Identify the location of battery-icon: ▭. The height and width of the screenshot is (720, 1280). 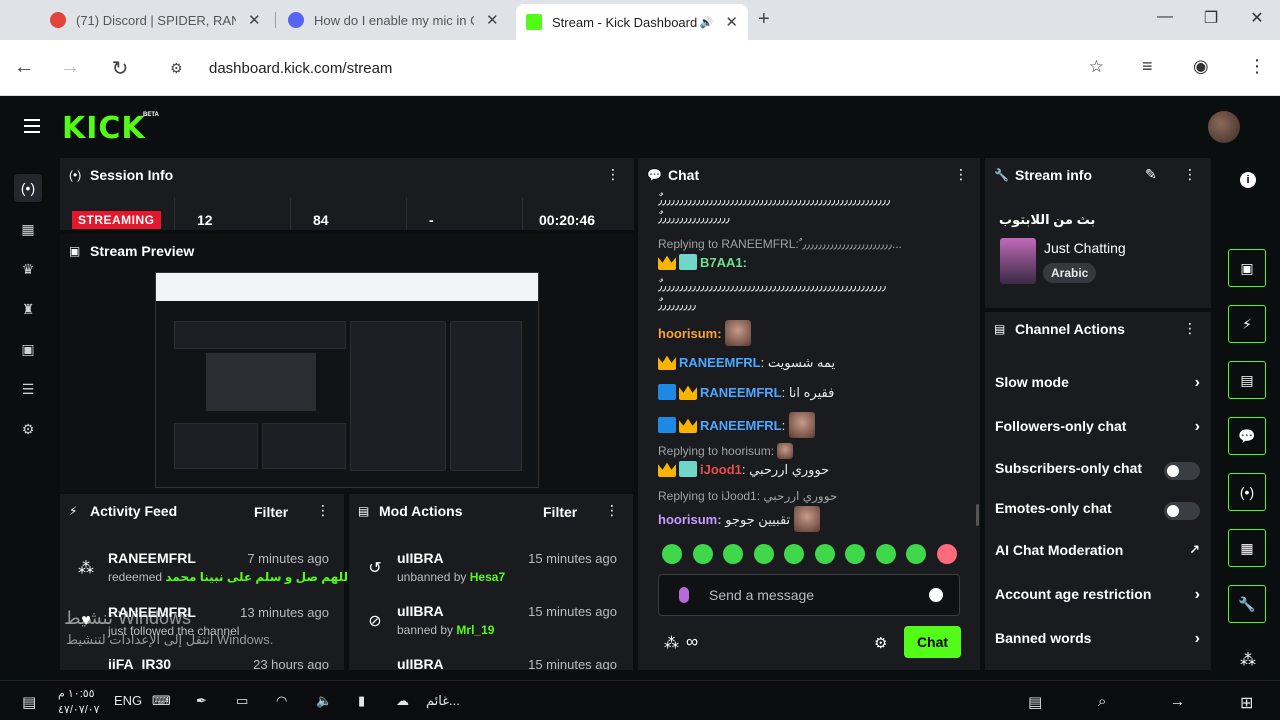
(242, 701).